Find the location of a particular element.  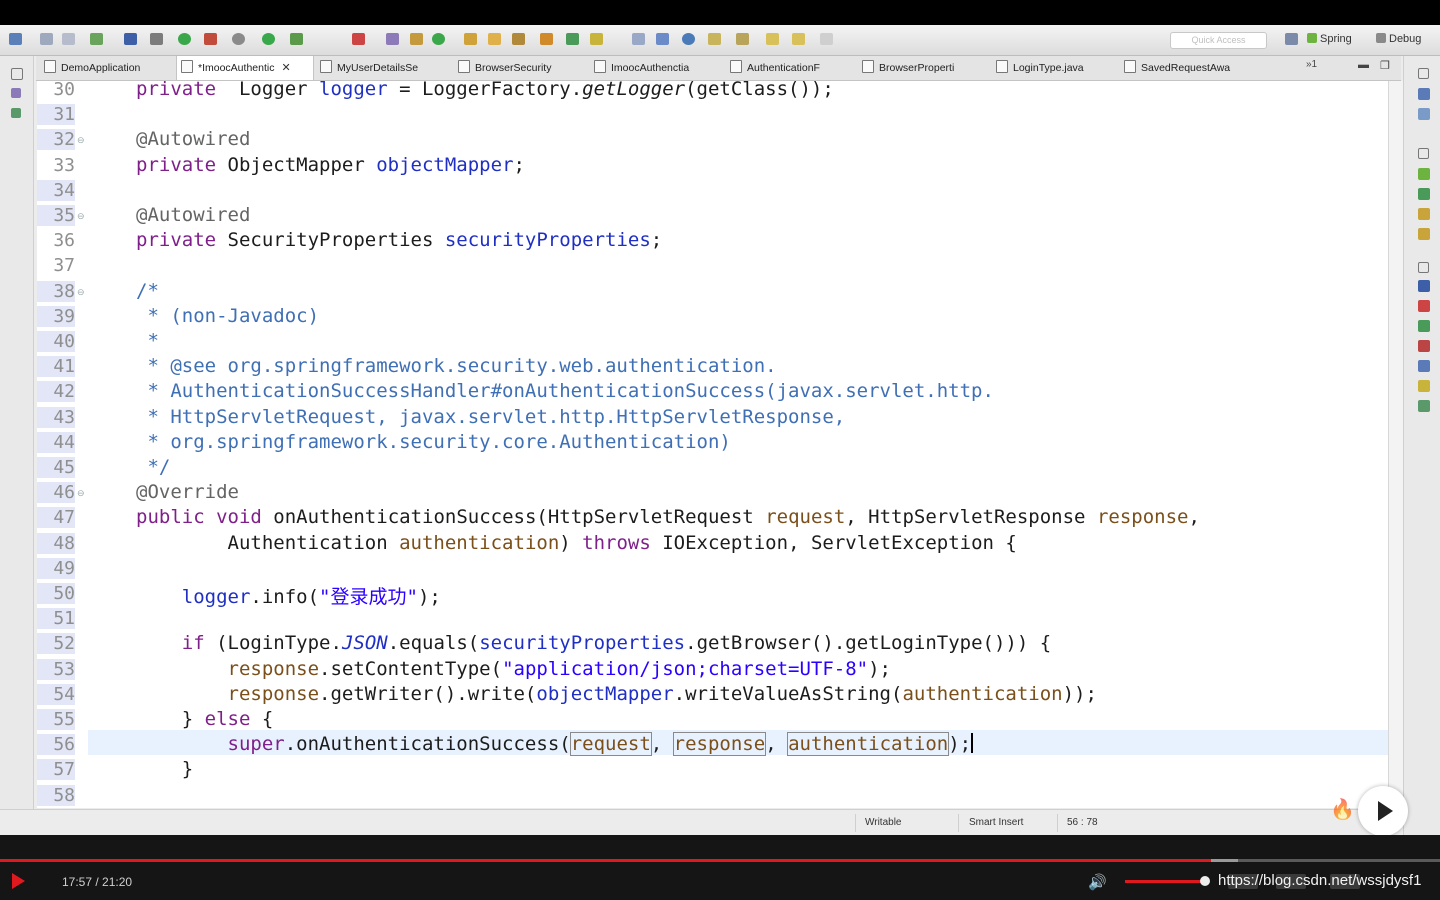

tab-login-type: LoginType.java is located at coordinates (1058, 68).